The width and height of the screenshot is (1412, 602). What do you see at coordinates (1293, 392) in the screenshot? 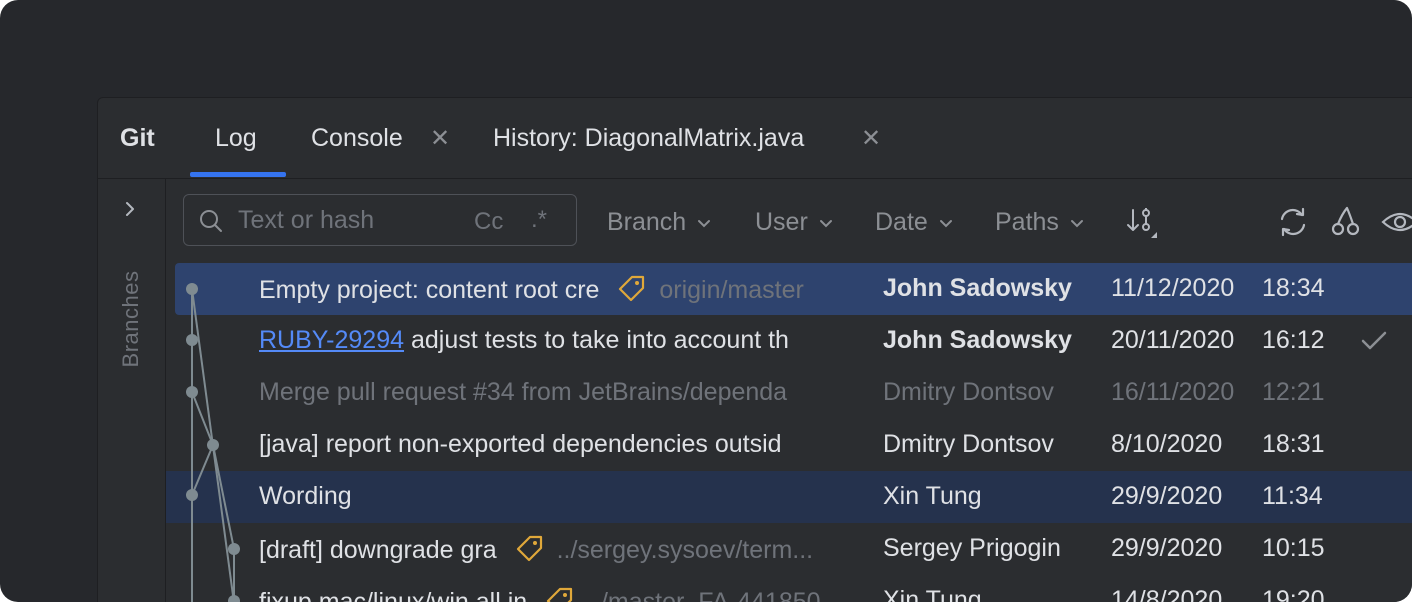
I see `commit-time: 12:21` at bounding box center [1293, 392].